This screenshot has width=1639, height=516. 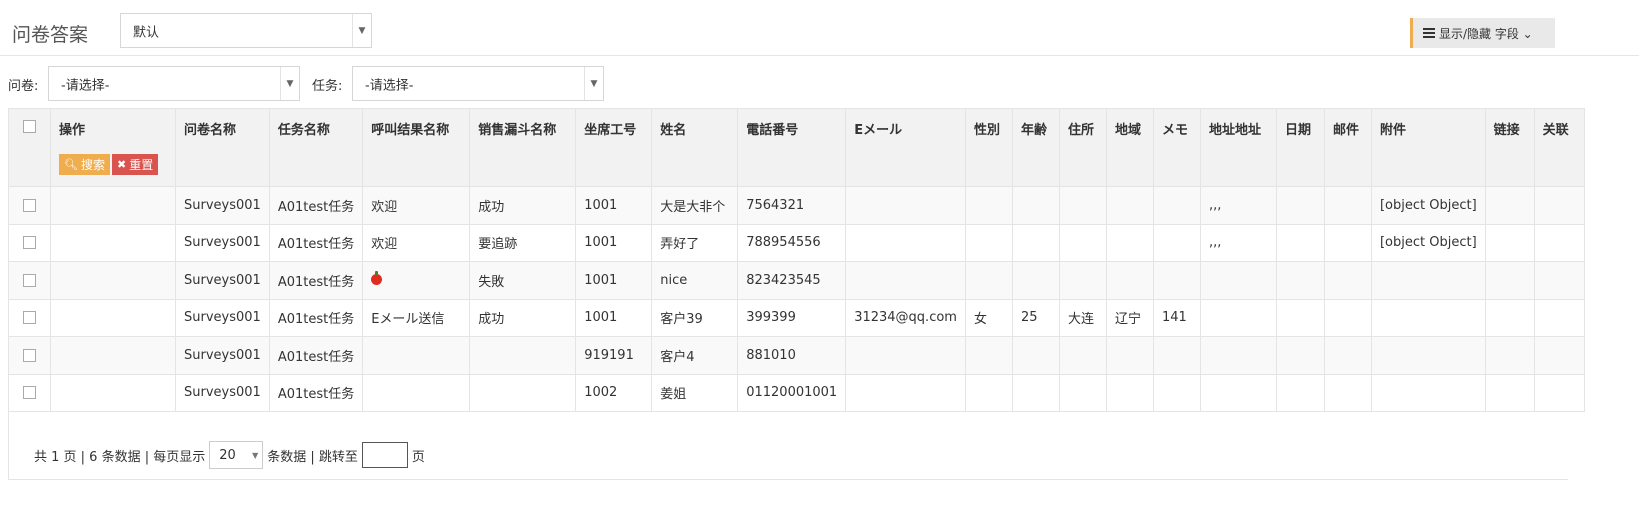 What do you see at coordinates (988, 147) in the screenshot?
I see `column-header: 性別` at bounding box center [988, 147].